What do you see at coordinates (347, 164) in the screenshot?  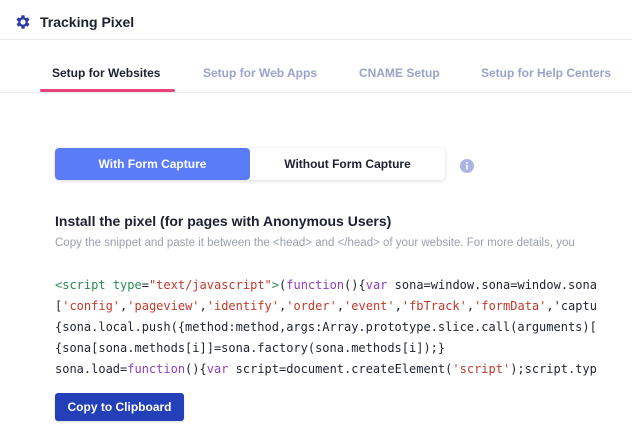 I see `without-form-capture-button: Without Form Capture` at bounding box center [347, 164].